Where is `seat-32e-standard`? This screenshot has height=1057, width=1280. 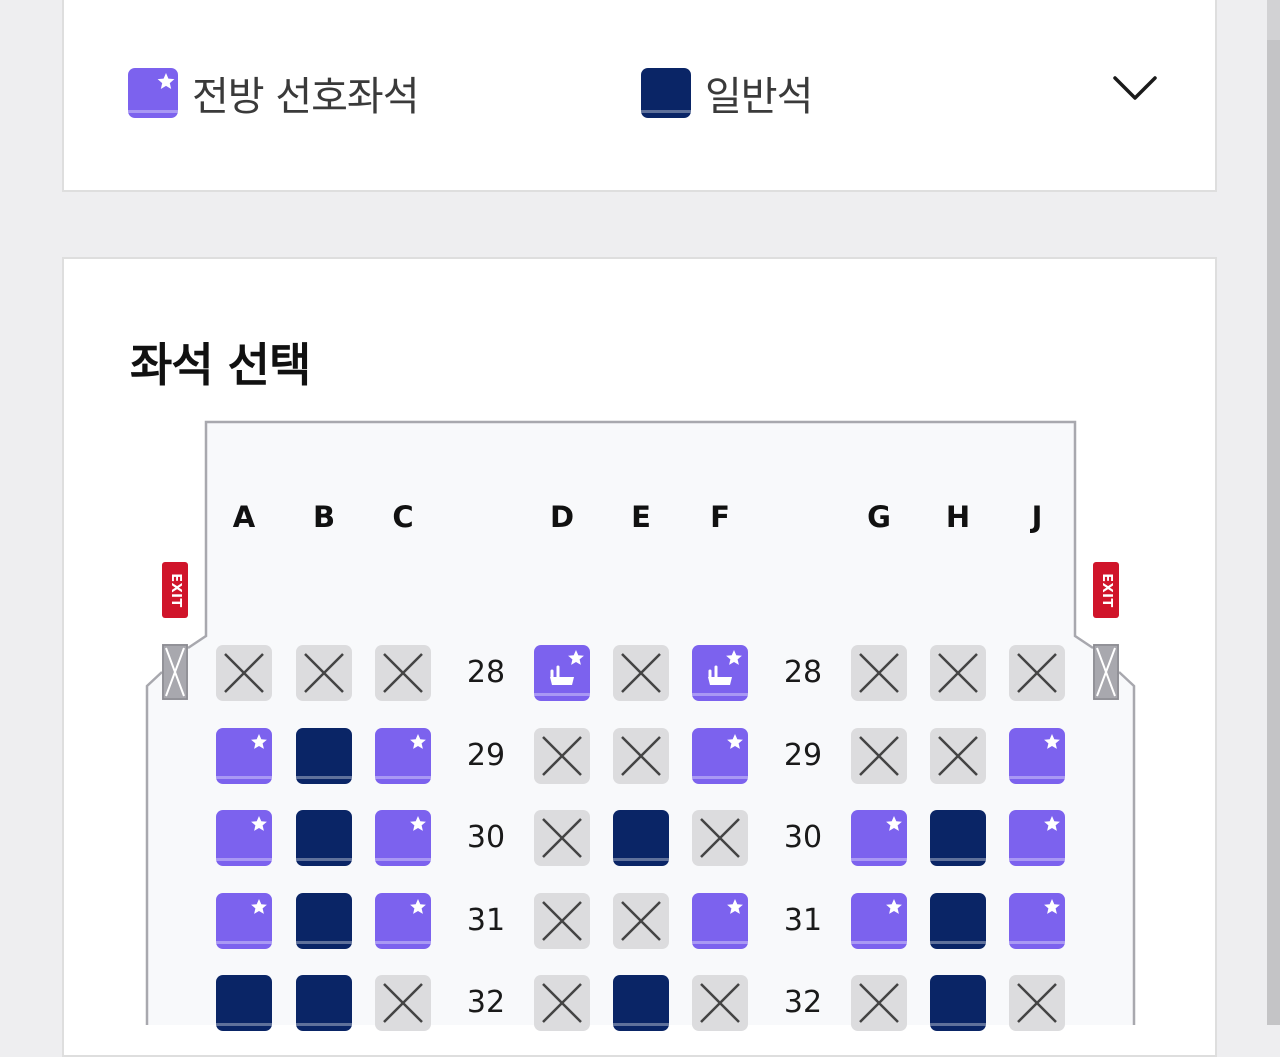
seat-32e-standard is located at coordinates (641, 1003).